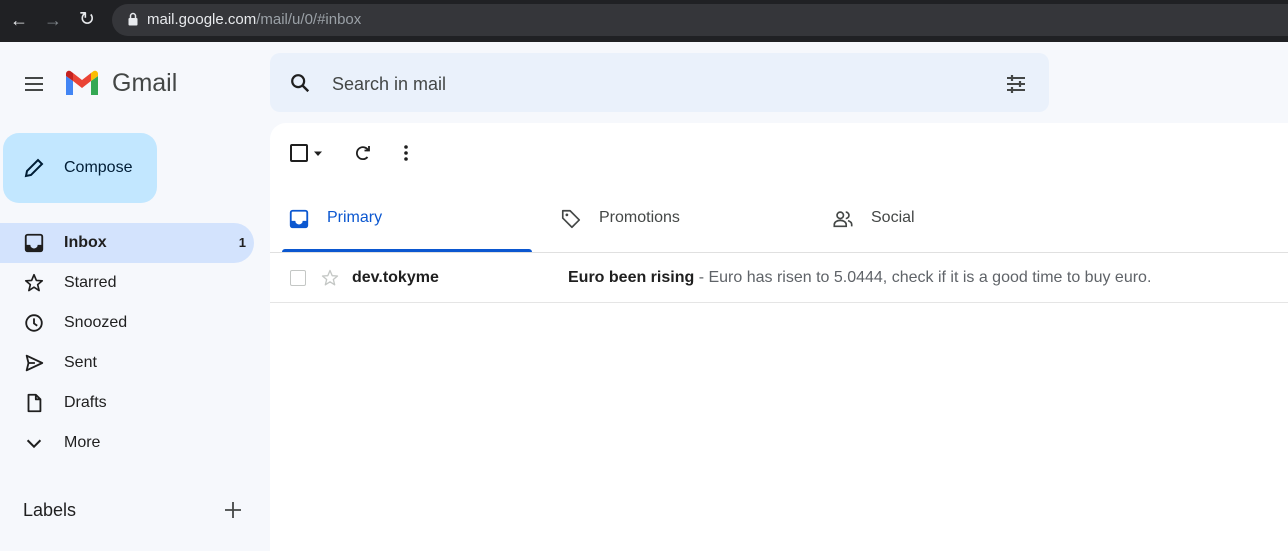 The height and width of the screenshot is (551, 1288). What do you see at coordinates (632, 84) in the screenshot?
I see `search-input` at bounding box center [632, 84].